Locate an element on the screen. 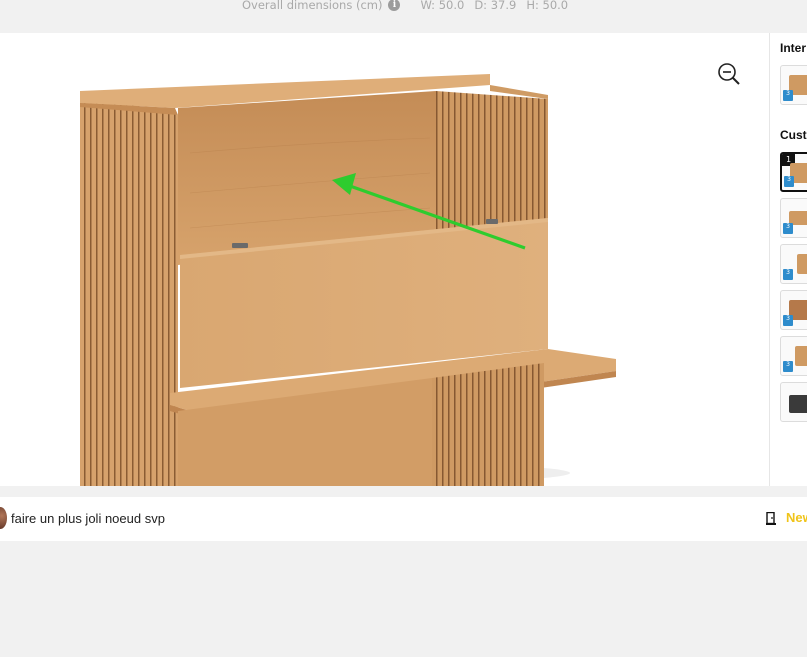 This screenshot has width=807, height=657. comment-bar: faire un plus joli noeud svp New is located at coordinates (403, 519).